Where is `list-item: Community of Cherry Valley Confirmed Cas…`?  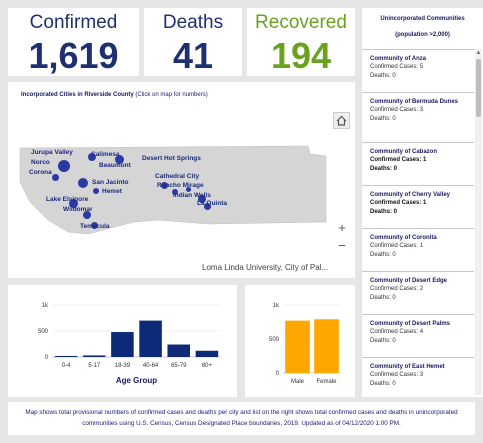
list-item: Community of Cherry Valley Confirmed Cas… is located at coordinates (418, 206).